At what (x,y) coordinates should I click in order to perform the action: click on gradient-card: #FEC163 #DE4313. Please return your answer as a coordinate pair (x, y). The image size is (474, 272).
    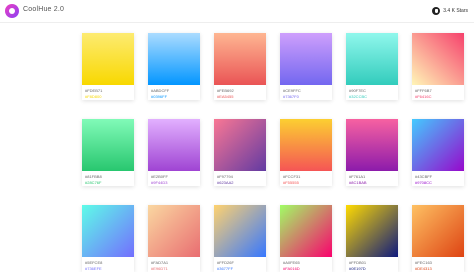
    Looking at the image, I should click on (438, 238).